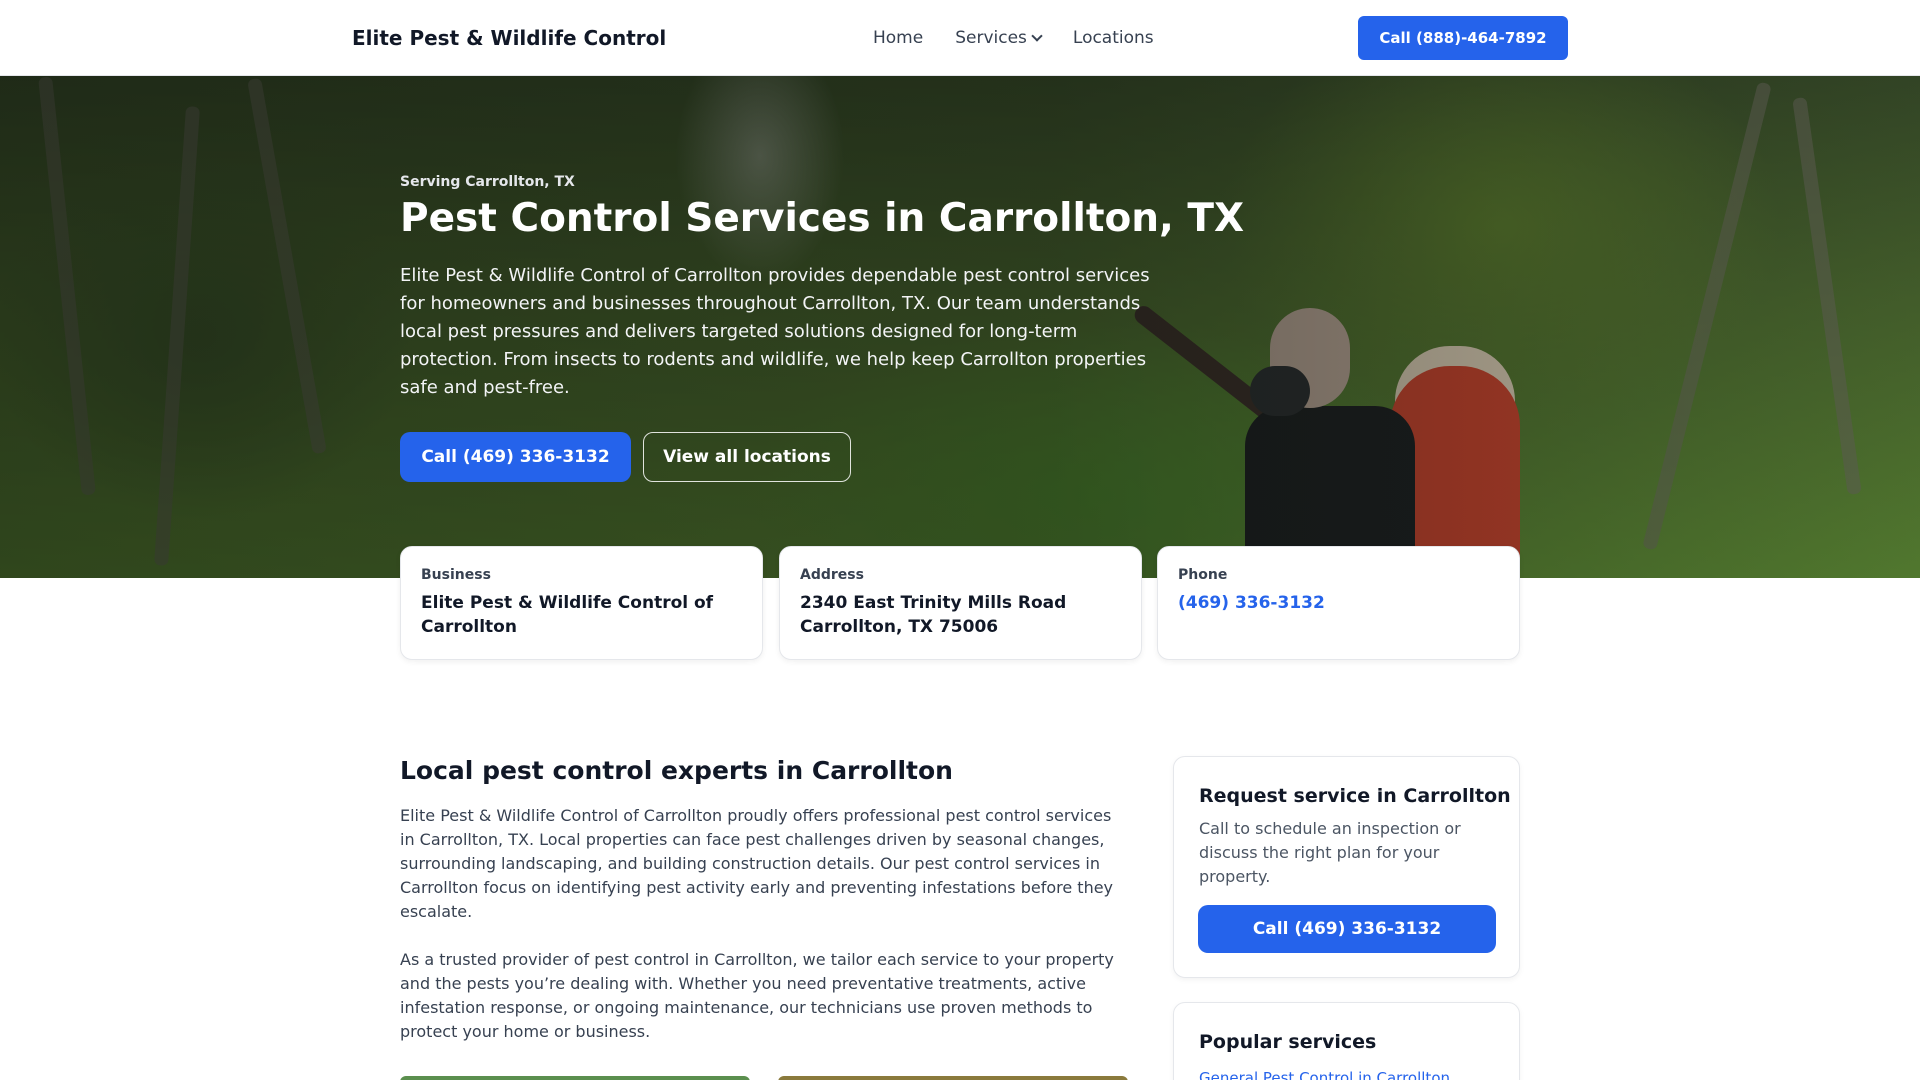 The height and width of the screenshot is (1080, 1920). I want to click on view-locations-button: View all locations, so click(747, 457).